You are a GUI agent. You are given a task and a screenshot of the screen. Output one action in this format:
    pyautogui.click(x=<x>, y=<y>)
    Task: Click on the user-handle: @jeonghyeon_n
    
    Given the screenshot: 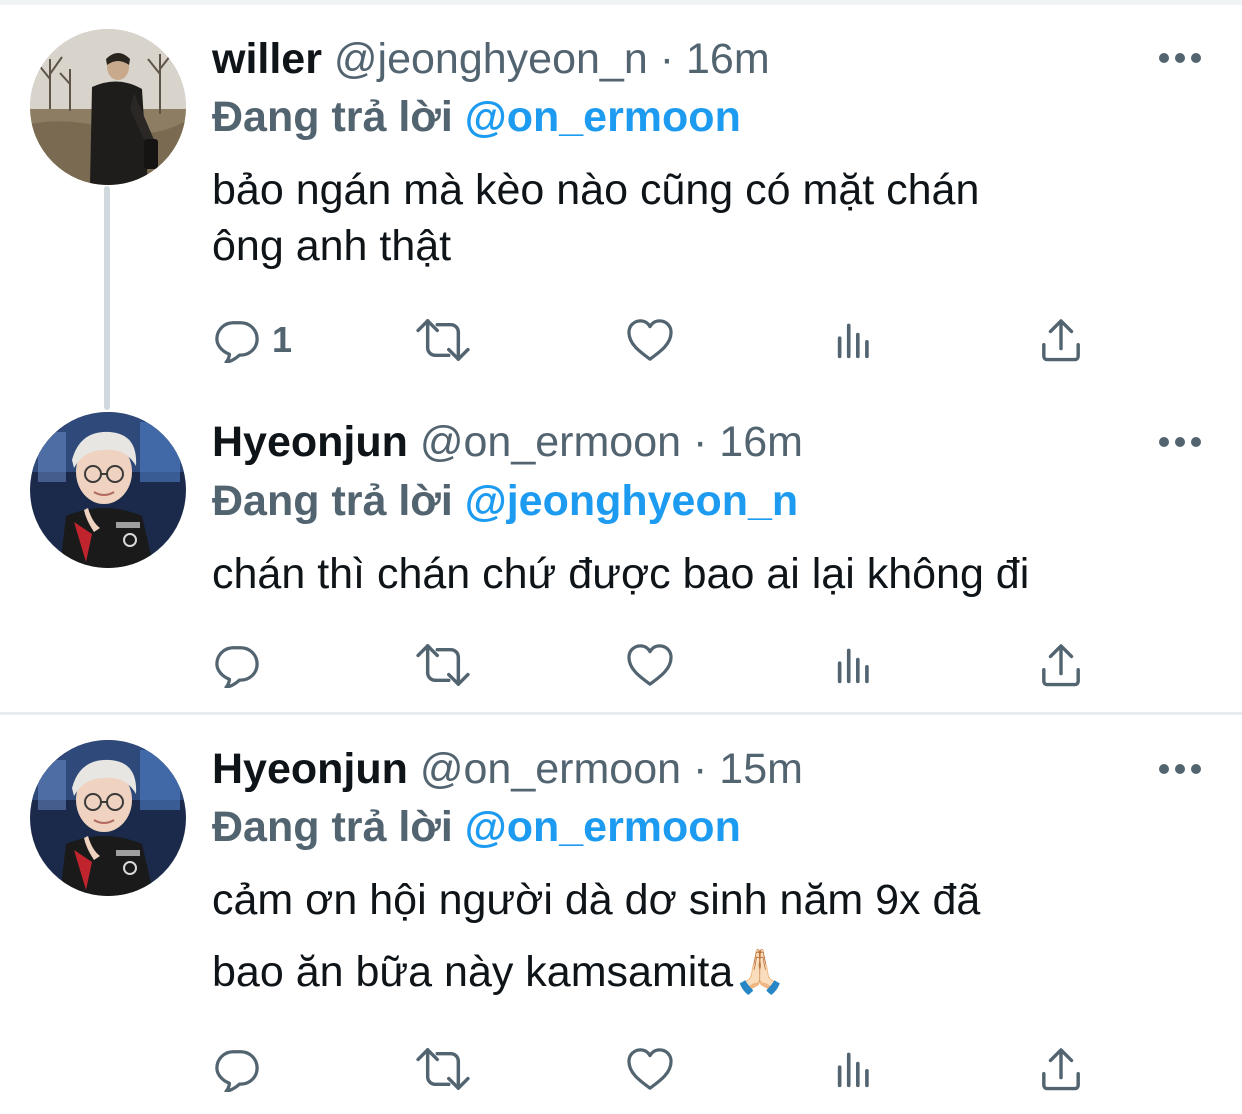 What is the action you would take?
    pyautogui.click(x=491, y=59)
    